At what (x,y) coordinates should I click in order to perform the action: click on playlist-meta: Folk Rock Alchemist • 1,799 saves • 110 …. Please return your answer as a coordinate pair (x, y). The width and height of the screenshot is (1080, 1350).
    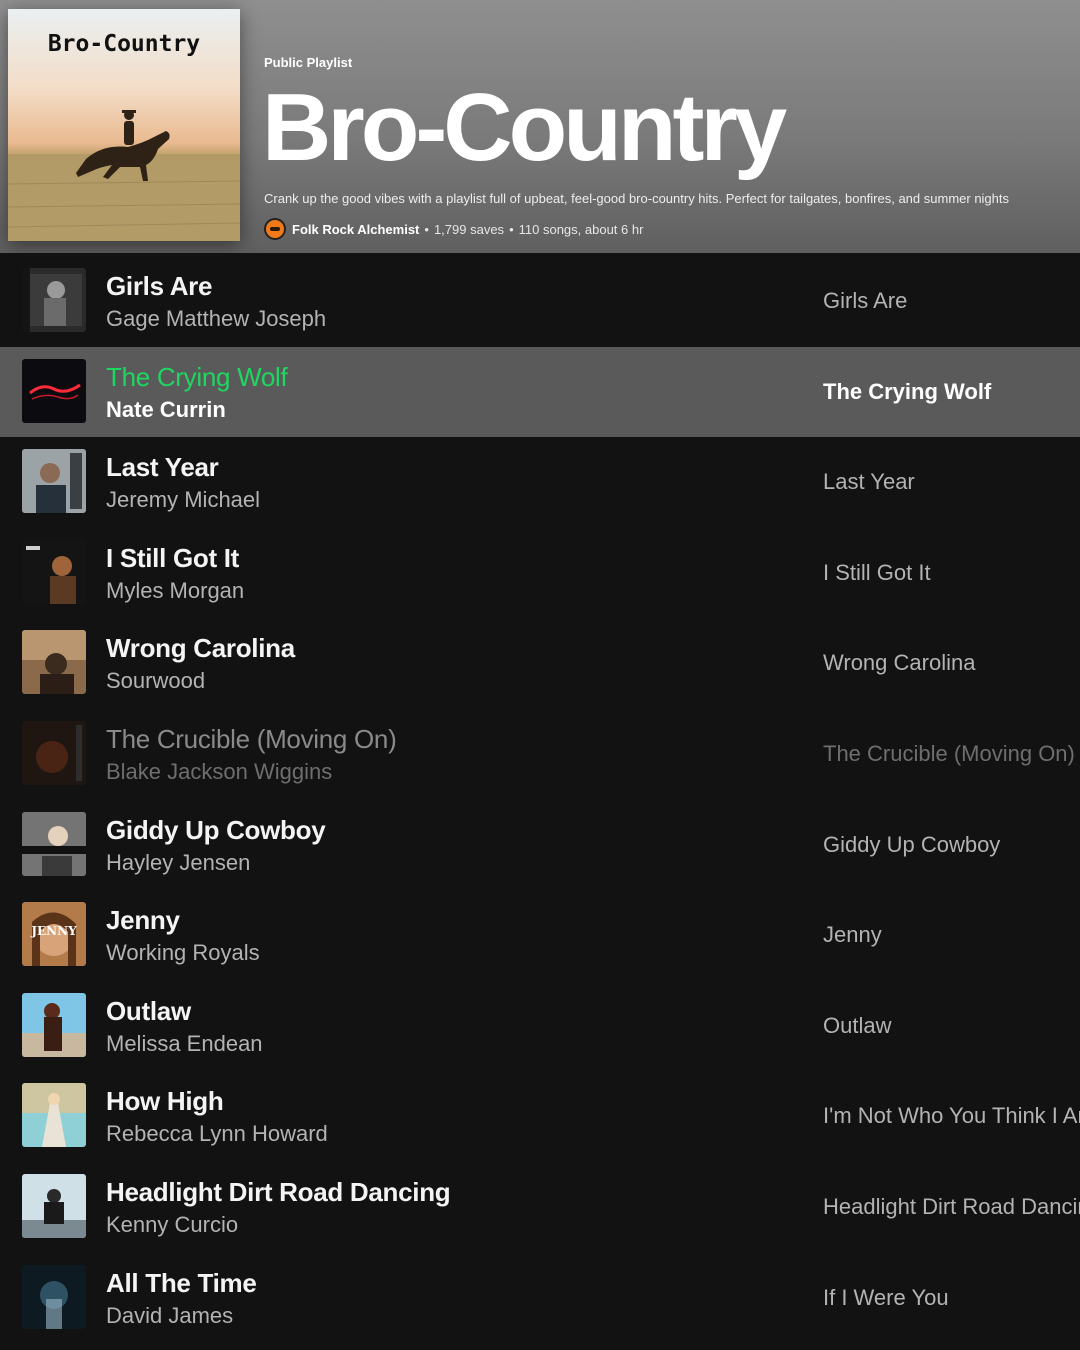
    Looking at the image, I should click on (453, 229).